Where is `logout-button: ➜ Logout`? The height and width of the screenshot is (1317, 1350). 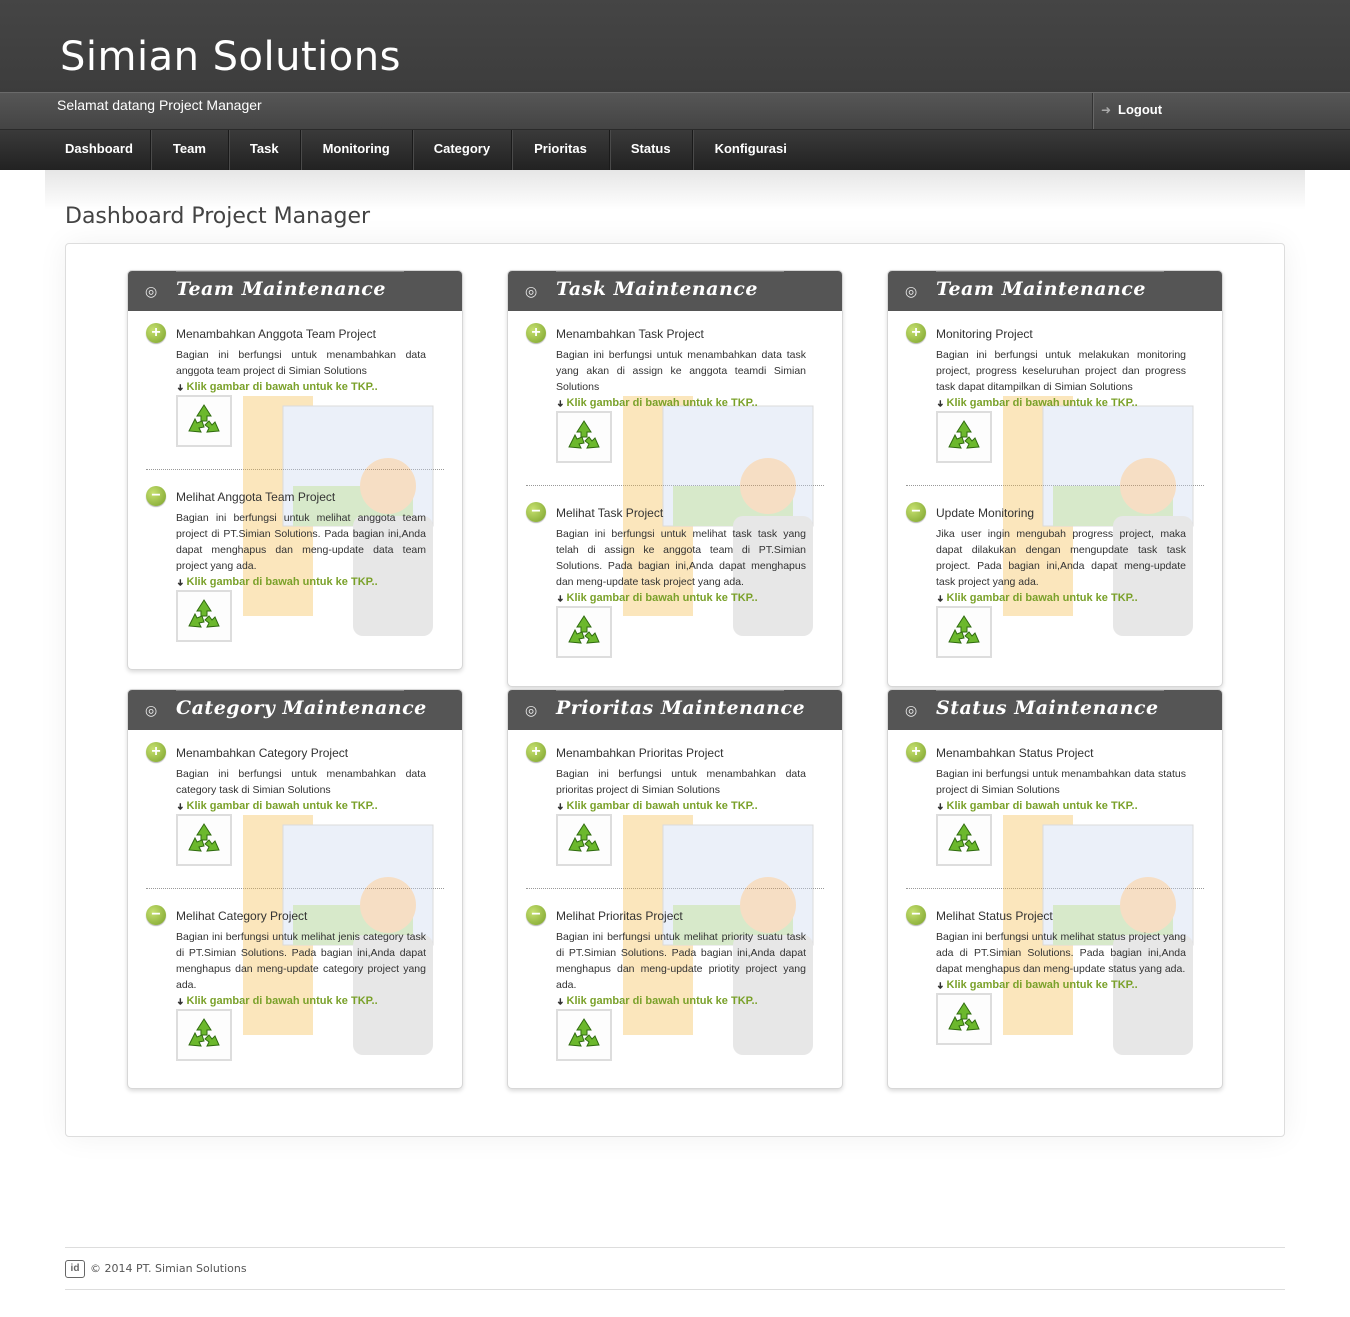 logout-button: ➜ Logout is located at coordinates (1221, 111).